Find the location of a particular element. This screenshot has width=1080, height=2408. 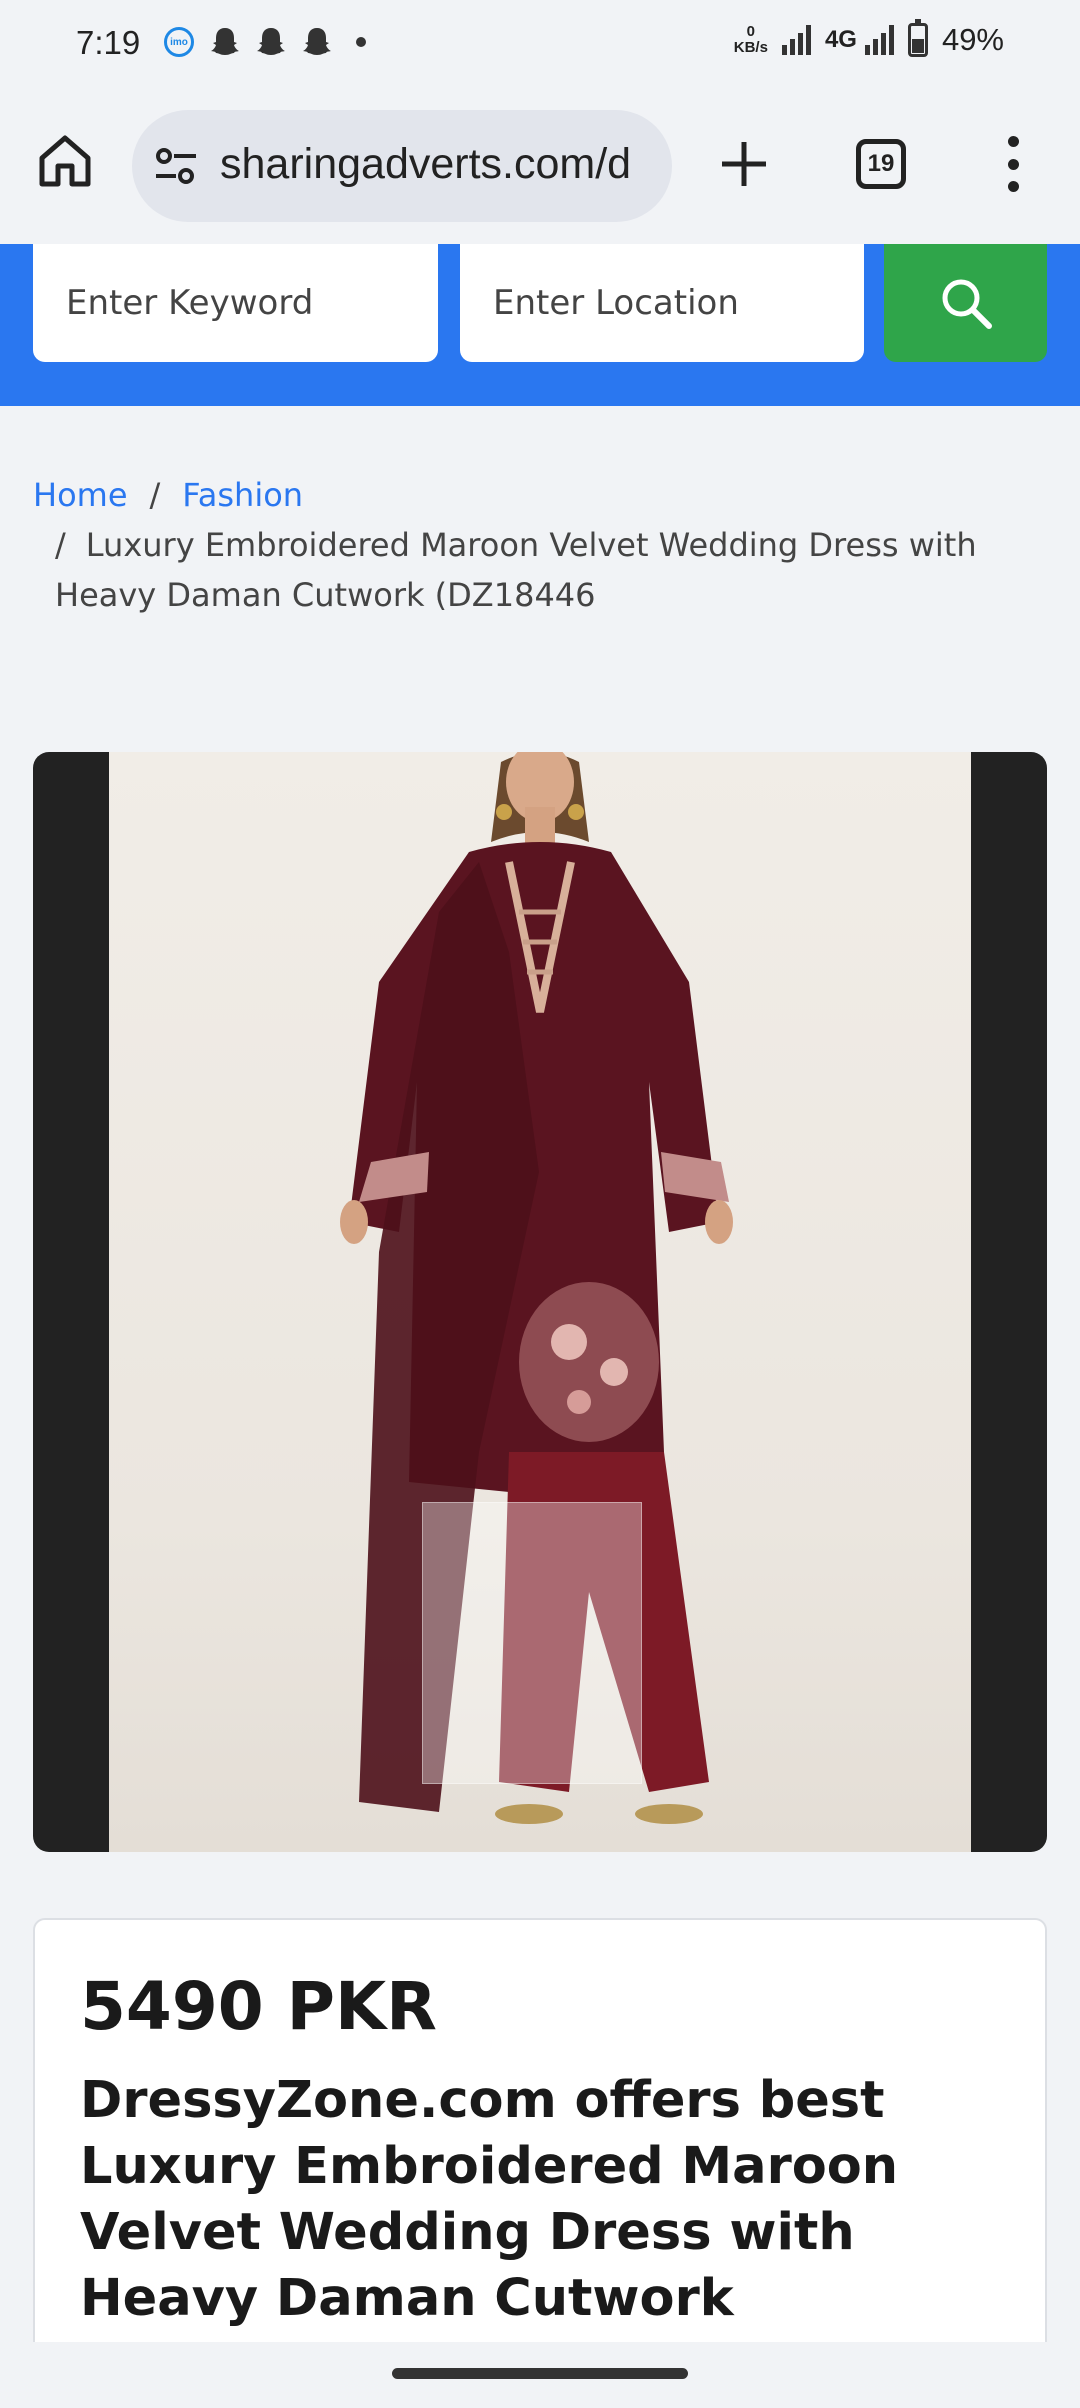

search-bar is located at coordinates (540, 325).